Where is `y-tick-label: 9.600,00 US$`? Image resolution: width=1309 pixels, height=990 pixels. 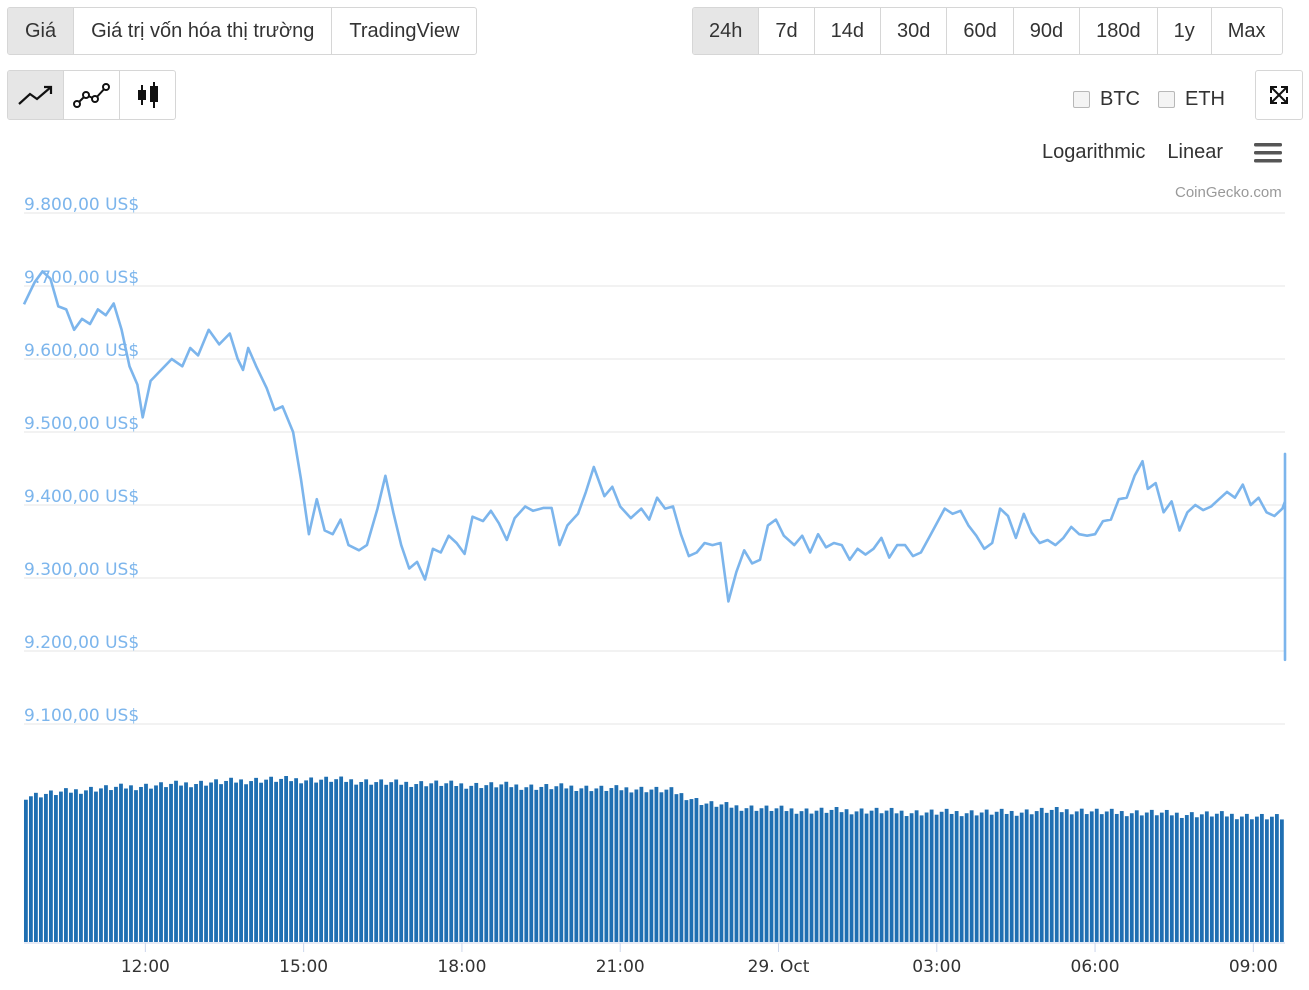
y-tick-label: 9.600,00 US$ is located at coordinates (81, 351).